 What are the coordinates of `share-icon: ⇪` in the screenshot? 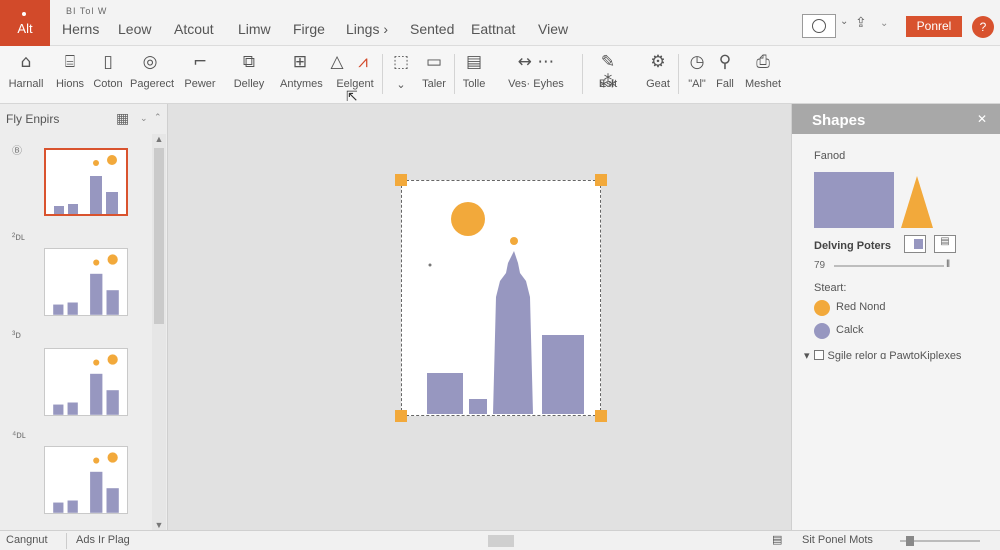 It's located at (861, 22).